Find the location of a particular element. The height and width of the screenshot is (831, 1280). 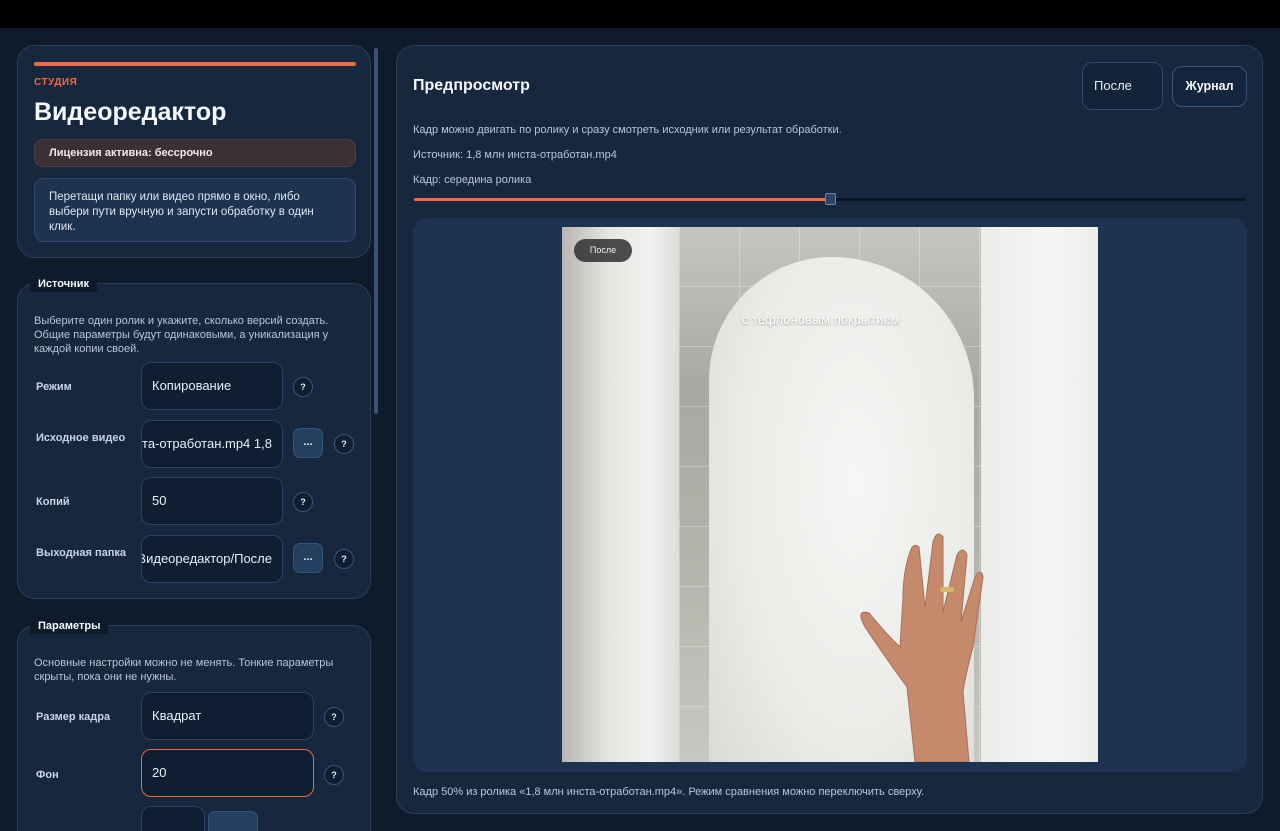

background-input: 20 is located at coordinates (227, 773).